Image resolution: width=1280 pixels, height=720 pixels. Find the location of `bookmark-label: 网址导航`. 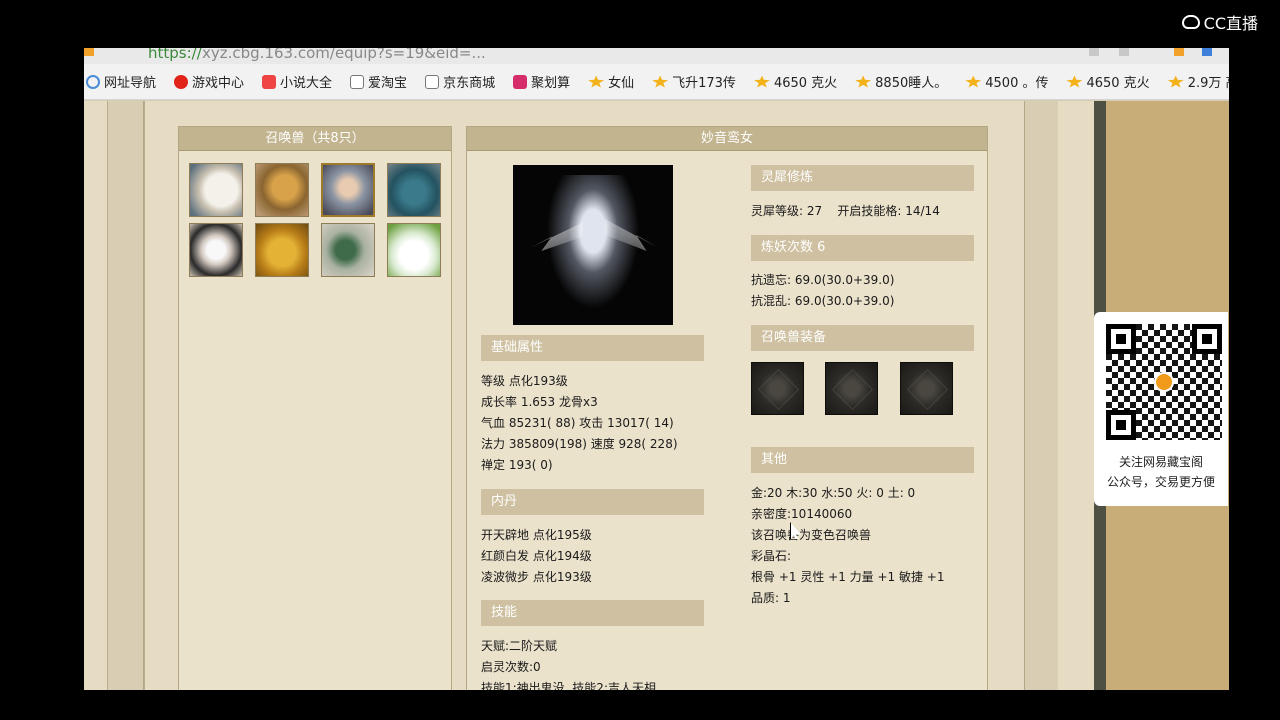

bookmark-label: 网址导航 is located at coordinates (130, 83).